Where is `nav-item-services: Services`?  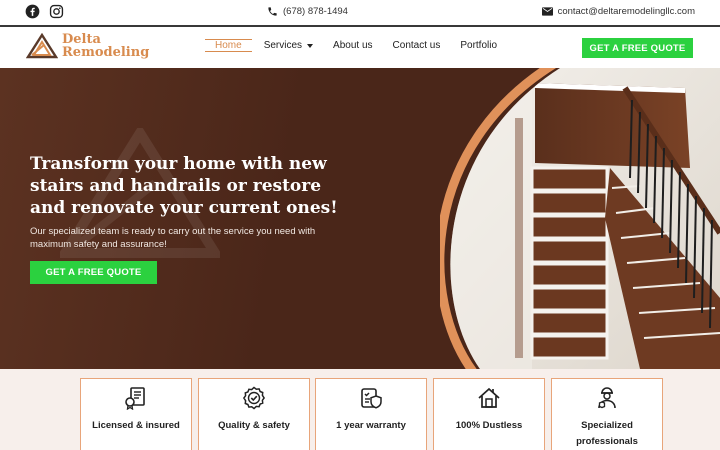 nav-item-services: Services is located at coordinates (288, 45).